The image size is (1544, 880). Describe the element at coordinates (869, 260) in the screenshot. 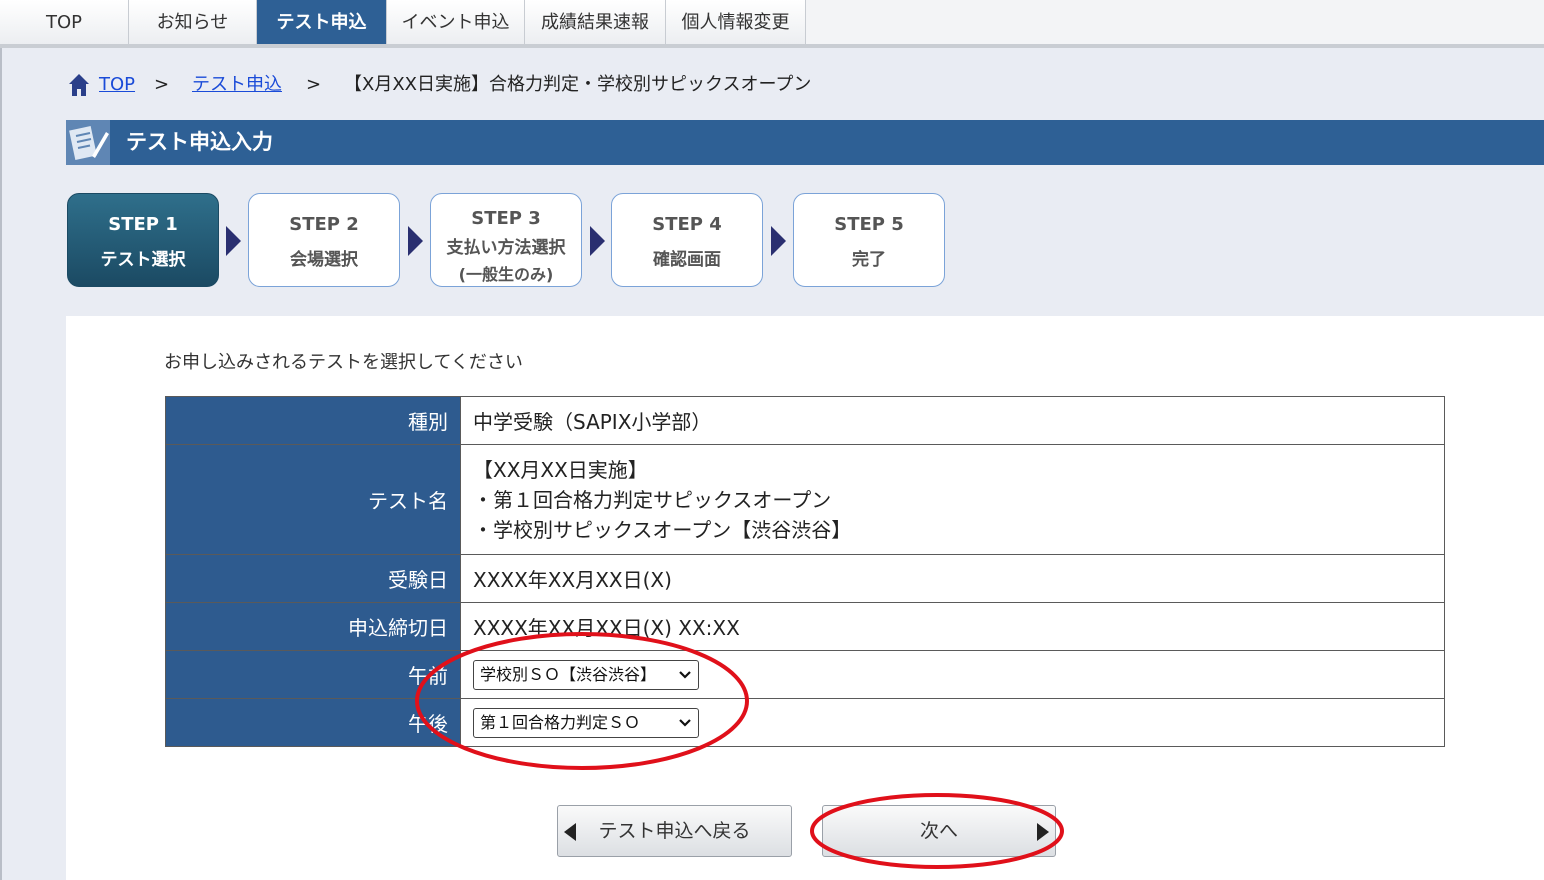

I see `step-label: 完了` at that location.